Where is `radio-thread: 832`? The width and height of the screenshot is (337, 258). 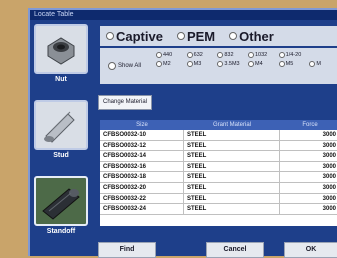 radio-thread: 832 is located at coordinates (232, 55).